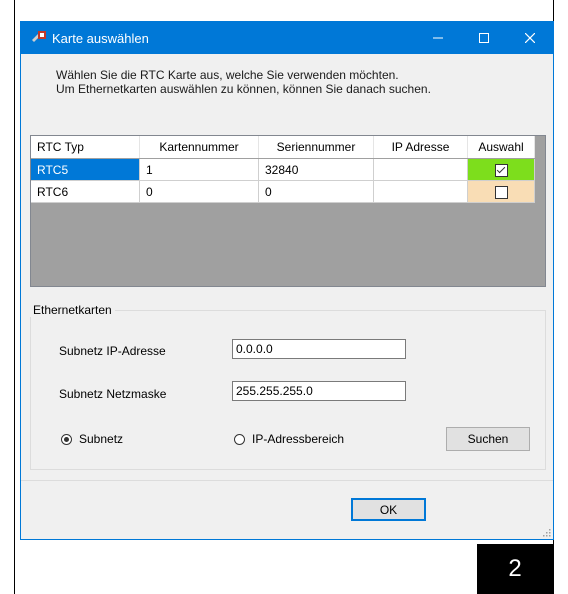 This screenshot has width=568, height=594. I want to click on column-header-selection: Auswahl, so click(501, 147).